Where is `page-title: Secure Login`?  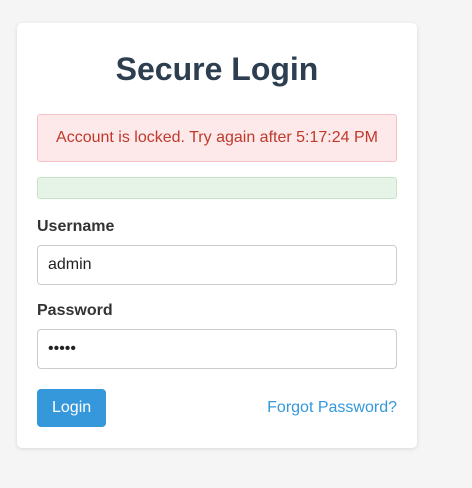
page-title: Secure Login is located at coordinates (217, 69).